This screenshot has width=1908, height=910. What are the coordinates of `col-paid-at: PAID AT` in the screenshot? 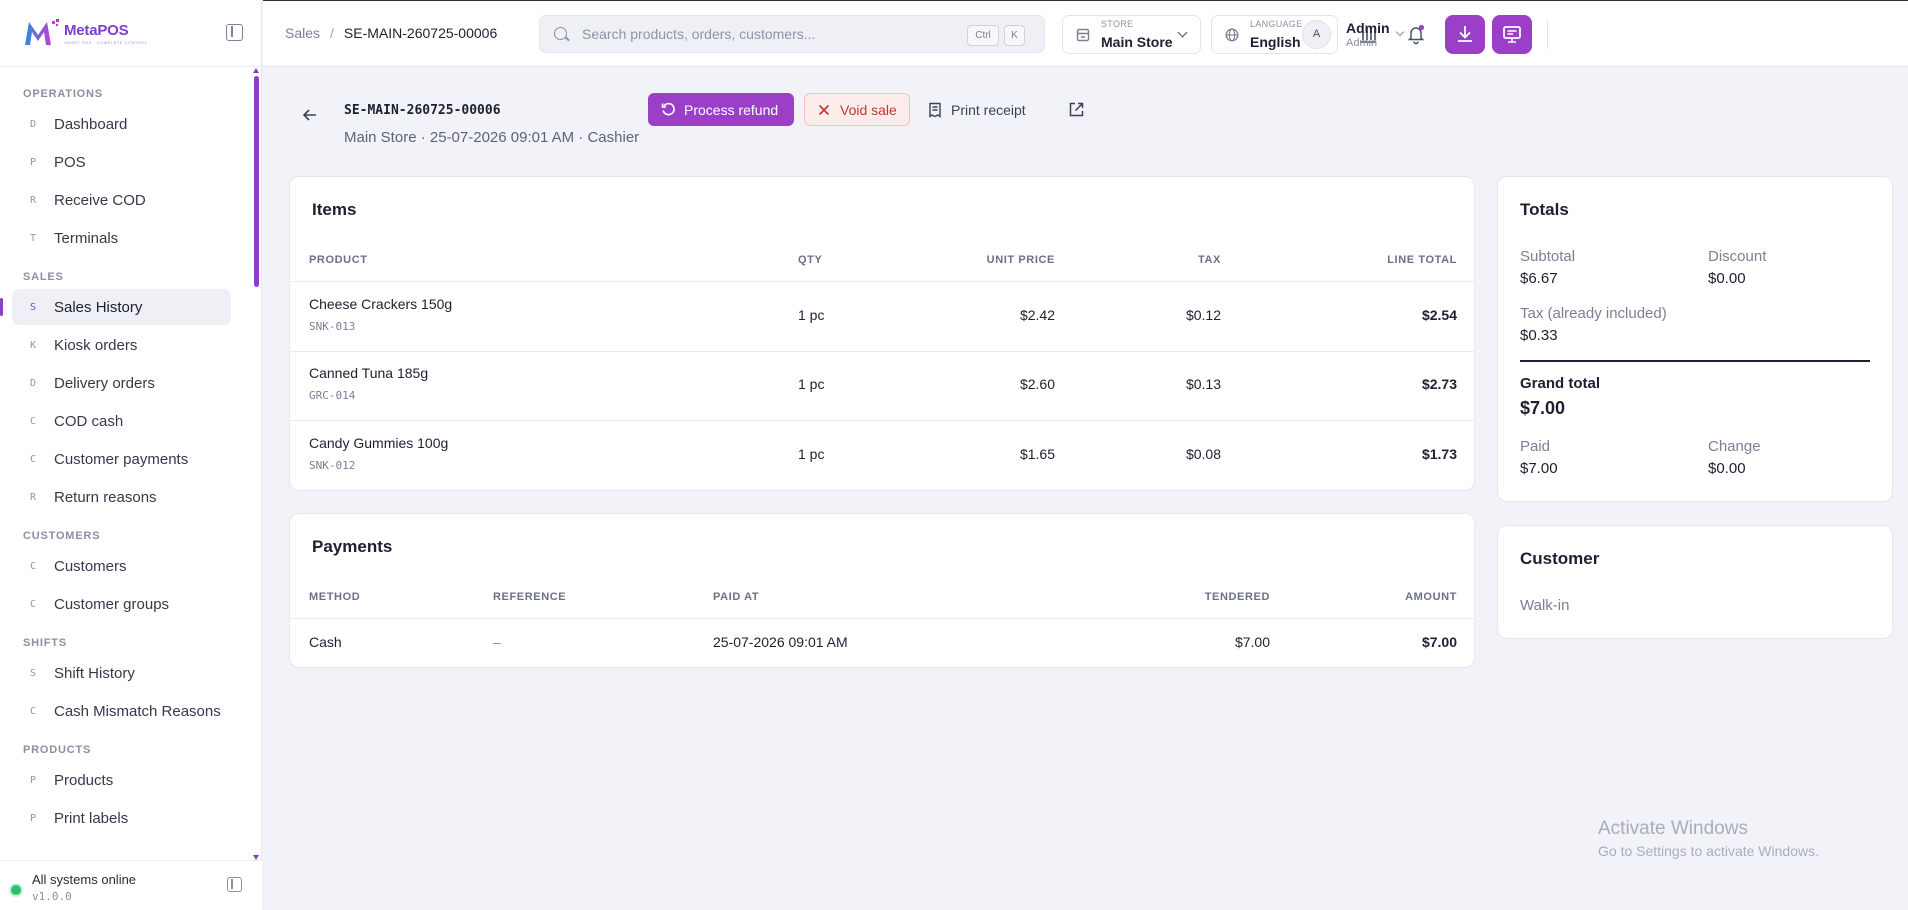 It's located at (736, 597).